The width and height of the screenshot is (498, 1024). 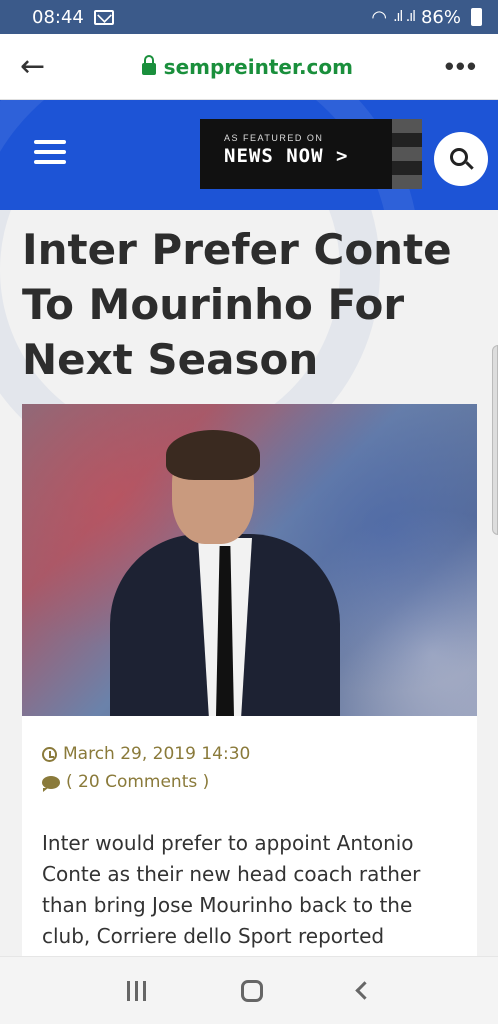 What do you see at coordinates (258, 66) in the screenshot?
I see `url-text: sempreinter.com` at bounding box center [258, 66].